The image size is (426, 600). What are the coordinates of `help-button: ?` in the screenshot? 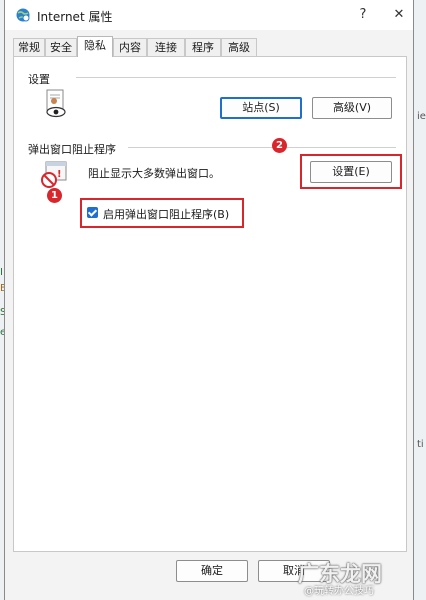 It's located at (363, 15).